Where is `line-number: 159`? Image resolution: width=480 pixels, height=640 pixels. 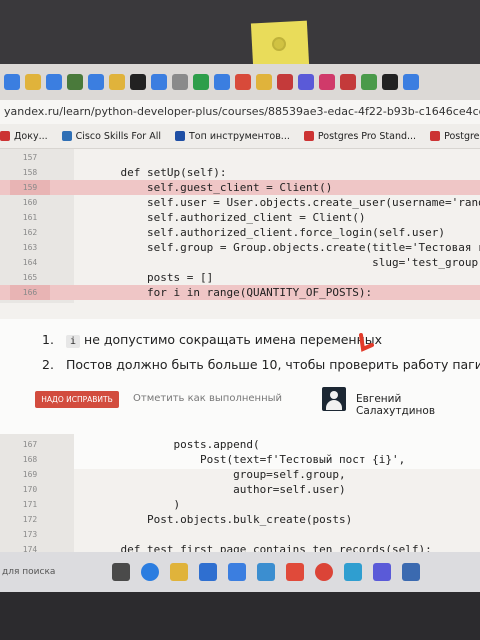
line-number: 159 is located at coordinates (30, 187).